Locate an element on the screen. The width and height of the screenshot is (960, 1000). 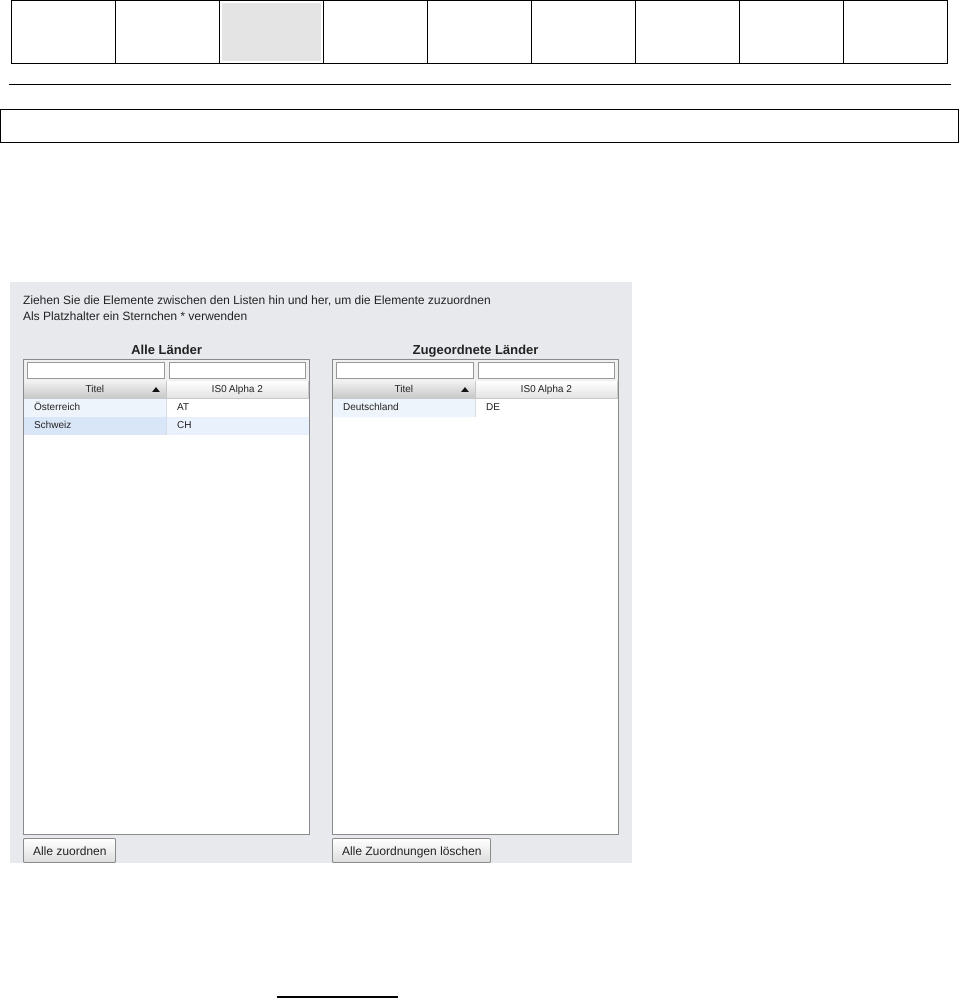
table-cell: Schweiz is located at coordinates (95, 426).